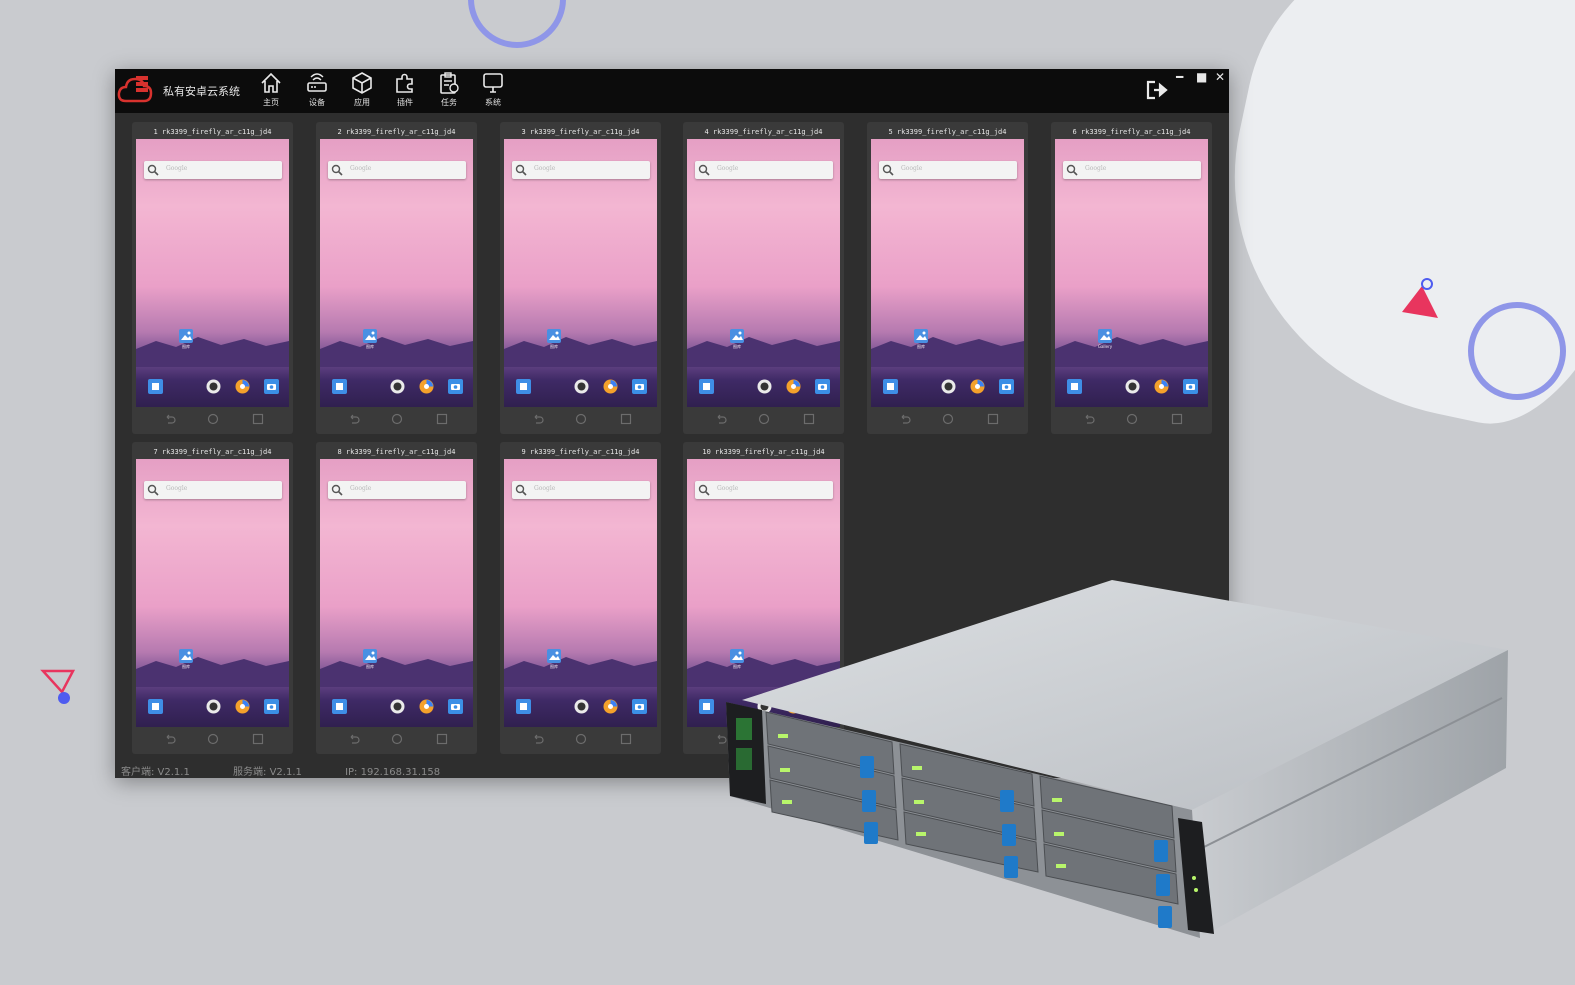 The image size is (1575, 985). What do you see at coordinates (405, 91) in the screenshot?
I see `nav-plugins: 插件` at bounding box center [405, 91].